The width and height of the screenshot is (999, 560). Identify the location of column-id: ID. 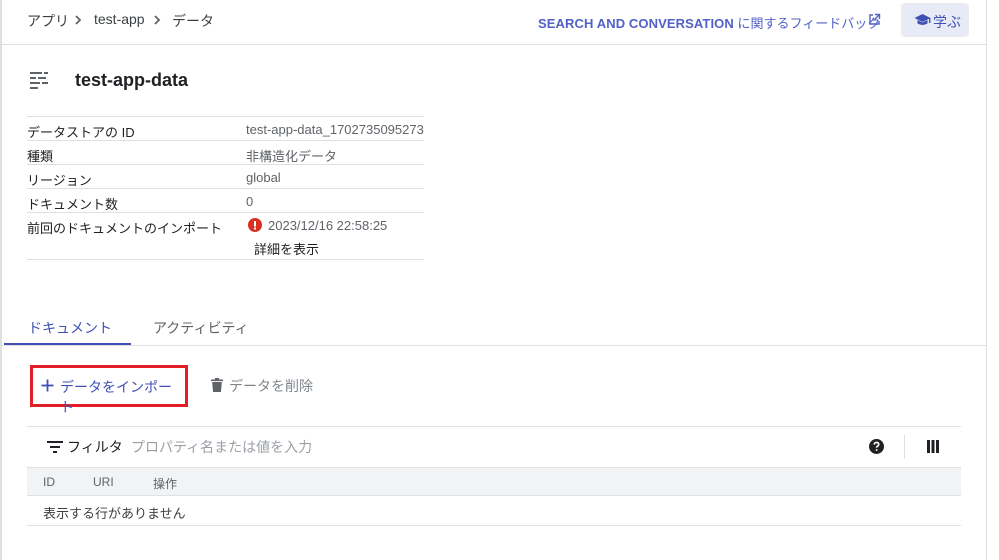
(49, 482).